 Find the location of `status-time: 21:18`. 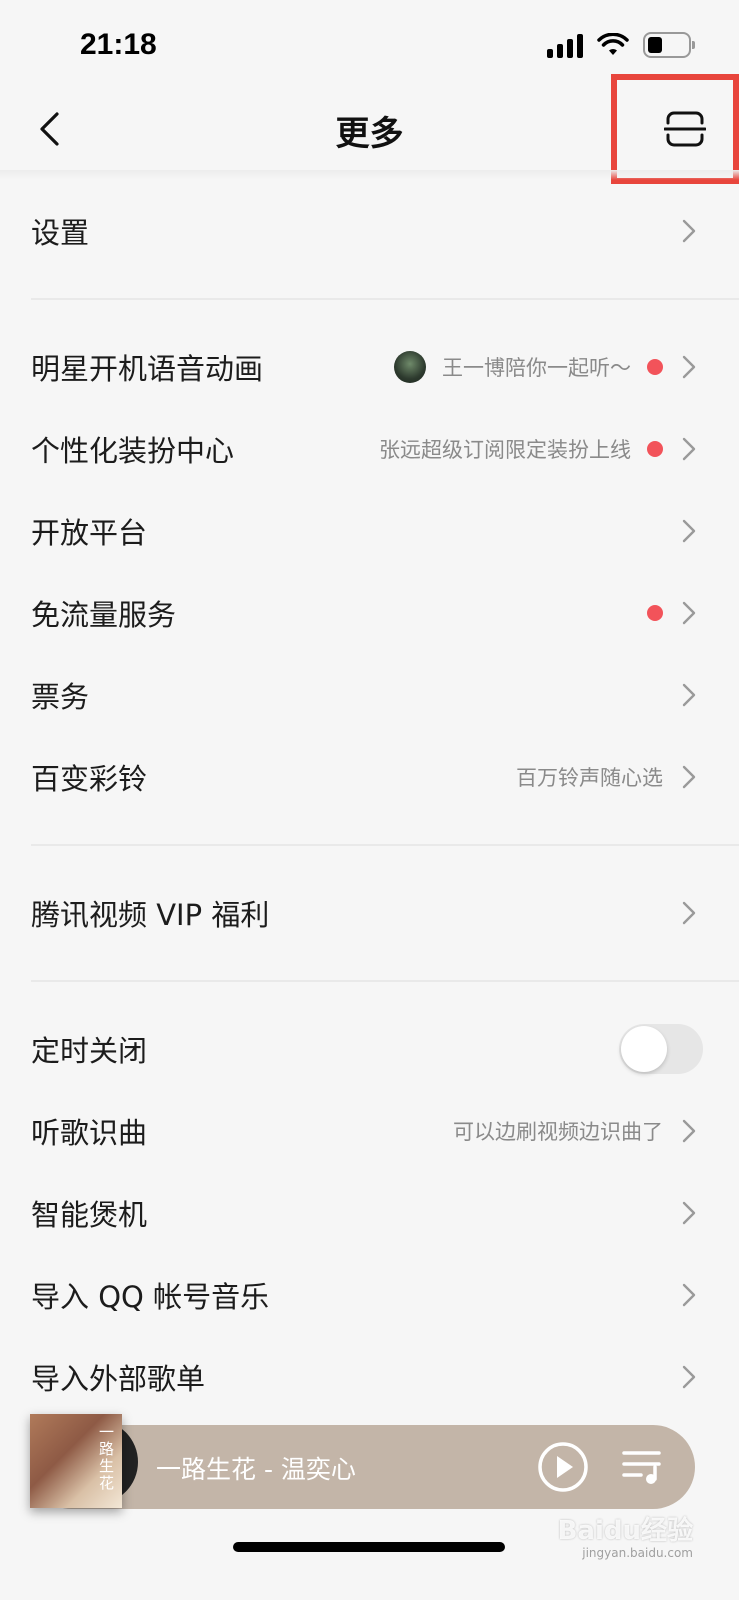

status-time: 21:18 is located at coordinates (118, 44).